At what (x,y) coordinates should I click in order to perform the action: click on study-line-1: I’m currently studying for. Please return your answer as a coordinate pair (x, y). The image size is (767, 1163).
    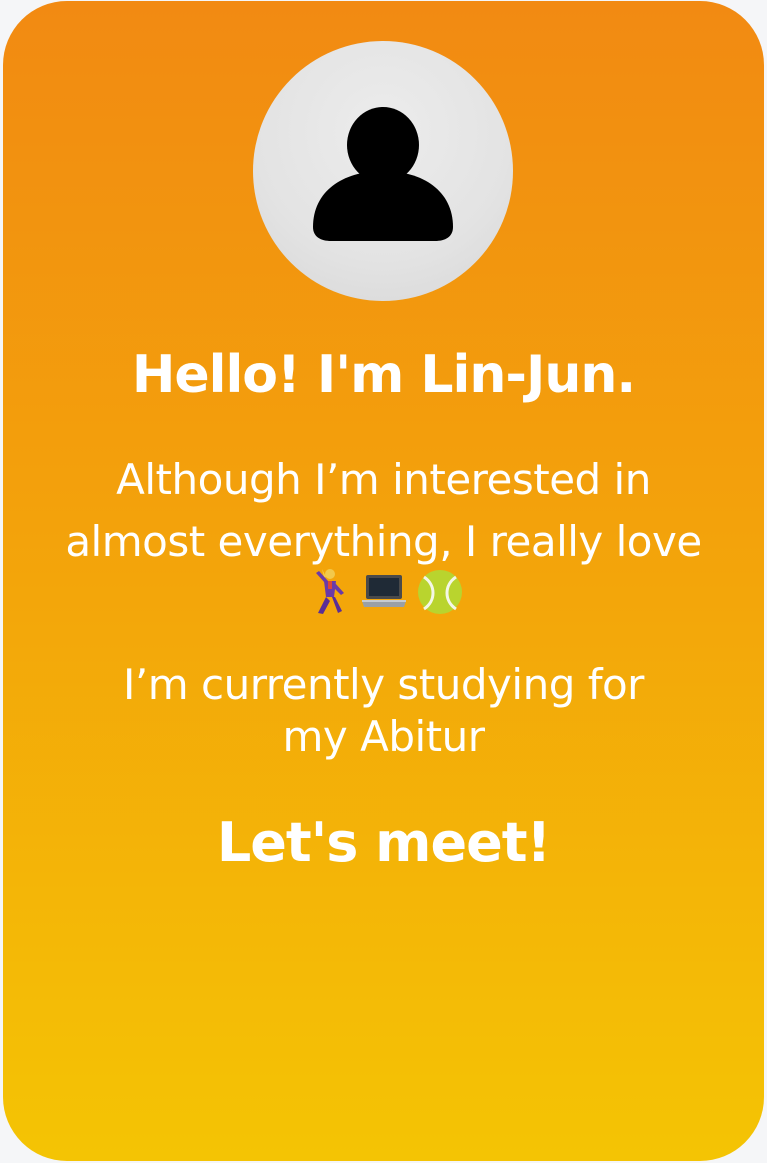
    Looking at the image, I should click on (383, 684).